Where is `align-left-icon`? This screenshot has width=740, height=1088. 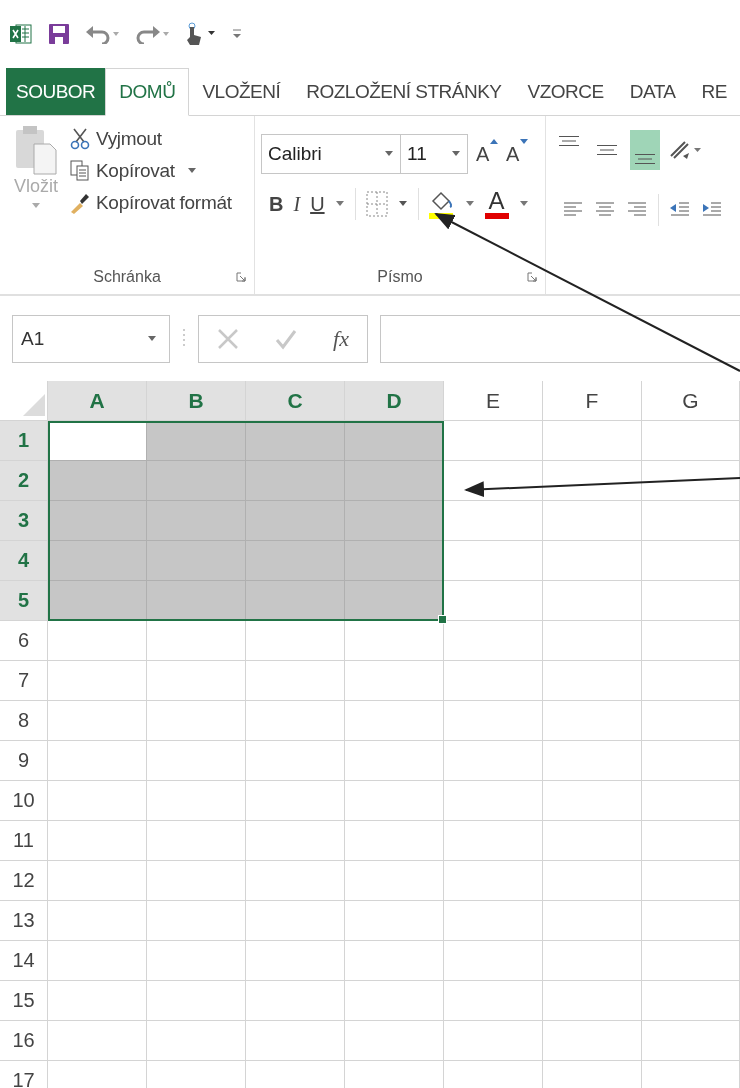 align-left-icon is located at coordinates (573, 210).